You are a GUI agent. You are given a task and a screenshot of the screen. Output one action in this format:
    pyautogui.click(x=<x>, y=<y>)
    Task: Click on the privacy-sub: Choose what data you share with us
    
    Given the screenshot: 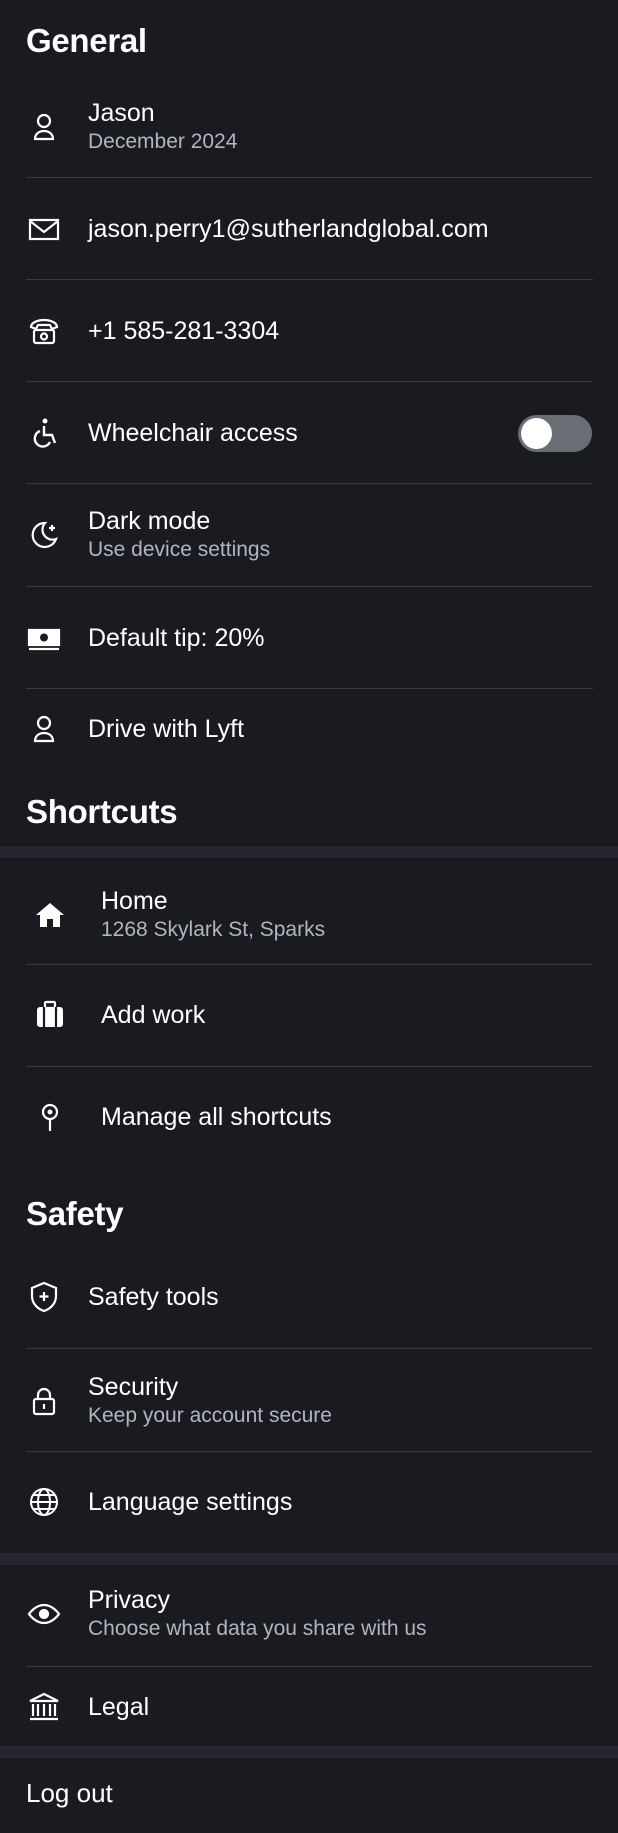 What is the action you would take?
    pyautogui.click(x=257, y=1628)
    